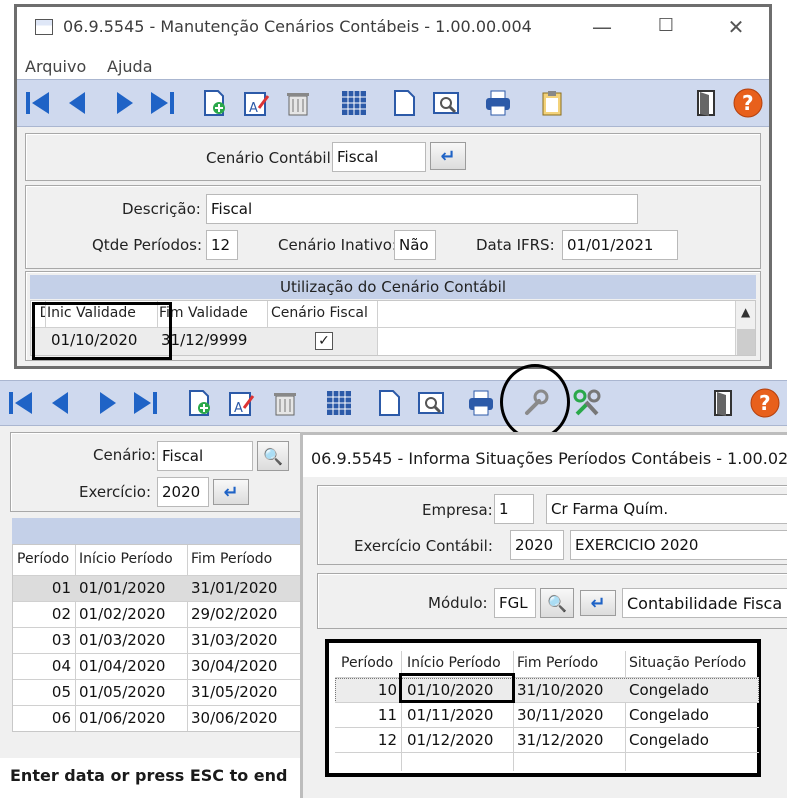 This screenshot has height=798, width=787. I want to click on close-icon: ✕, so click(736, 27).